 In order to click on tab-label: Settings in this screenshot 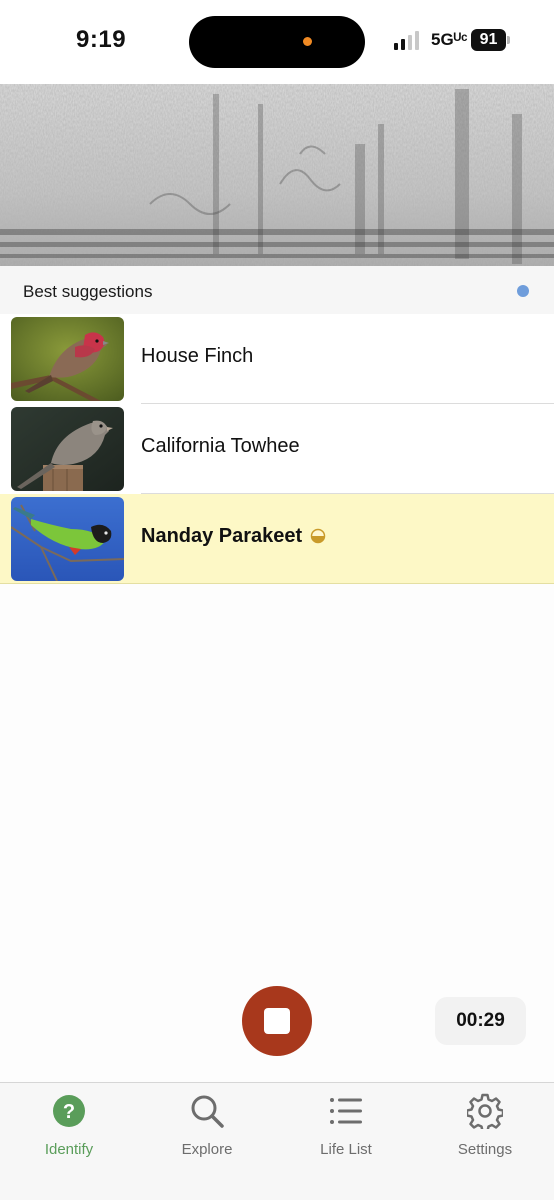, I will do `click(485, 1149)`.